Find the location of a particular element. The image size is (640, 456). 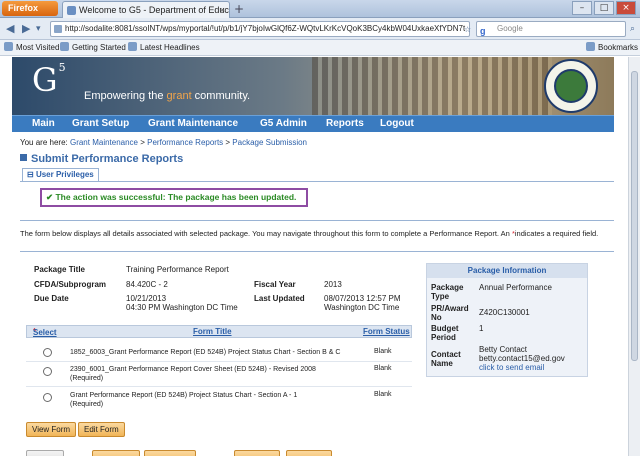

maximize-icon: □ is located at coordinates (604, 8).